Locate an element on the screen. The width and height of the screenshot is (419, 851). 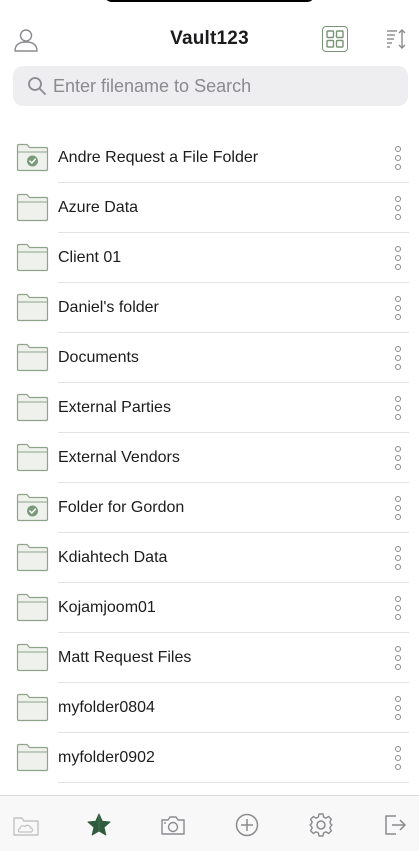
folder-row: Kdiahtech Data is located at coordinates (209, 558).